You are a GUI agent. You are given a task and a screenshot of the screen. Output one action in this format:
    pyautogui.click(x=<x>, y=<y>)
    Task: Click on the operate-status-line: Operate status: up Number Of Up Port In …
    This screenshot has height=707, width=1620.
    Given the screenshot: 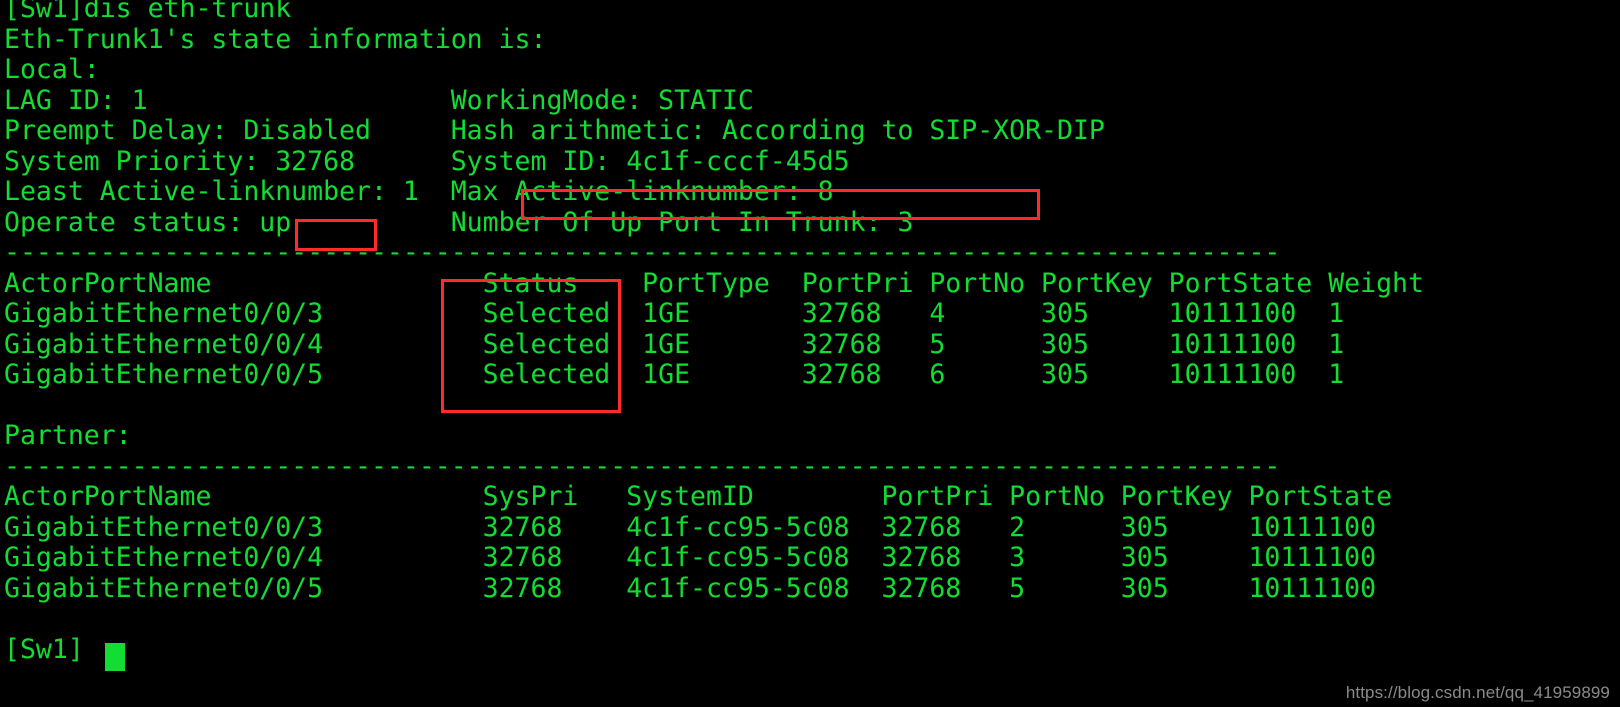 What is the action you would take?
    pyautogui.click(x=459, y=222)
    